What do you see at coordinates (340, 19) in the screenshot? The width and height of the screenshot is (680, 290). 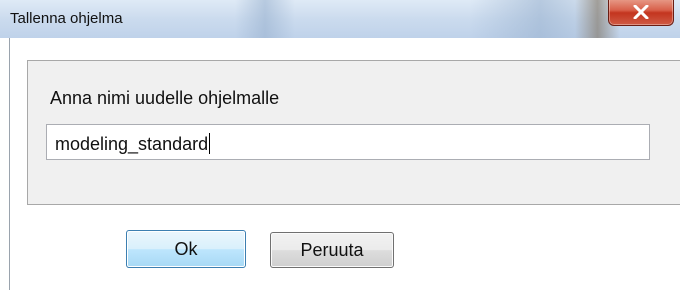 I see `title-bar: Tallenna ohjelma` at bounding box center [340, 19].